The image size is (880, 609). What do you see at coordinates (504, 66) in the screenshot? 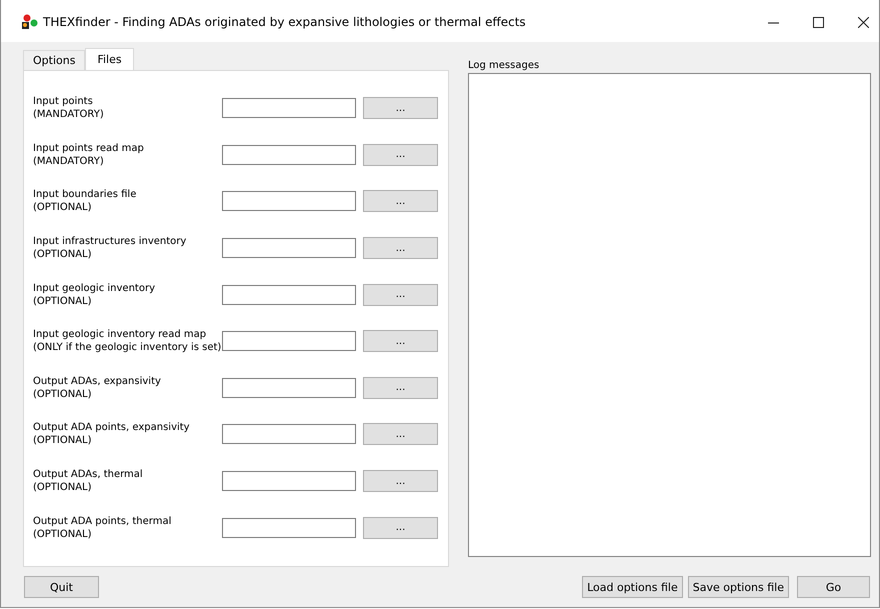
I see `log-label: Log messages` at bounding box center [504, 66].